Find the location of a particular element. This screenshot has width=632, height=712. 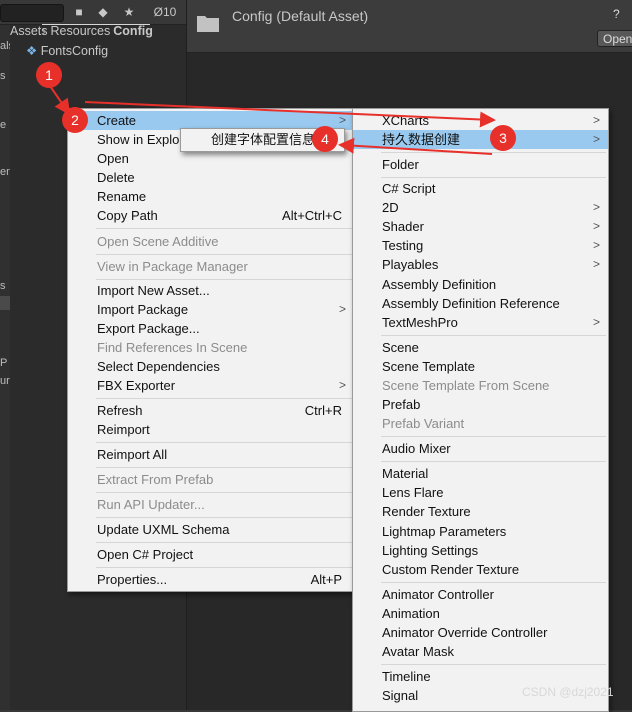

annotation-badge: 1 is located at coordinates (49, 75).